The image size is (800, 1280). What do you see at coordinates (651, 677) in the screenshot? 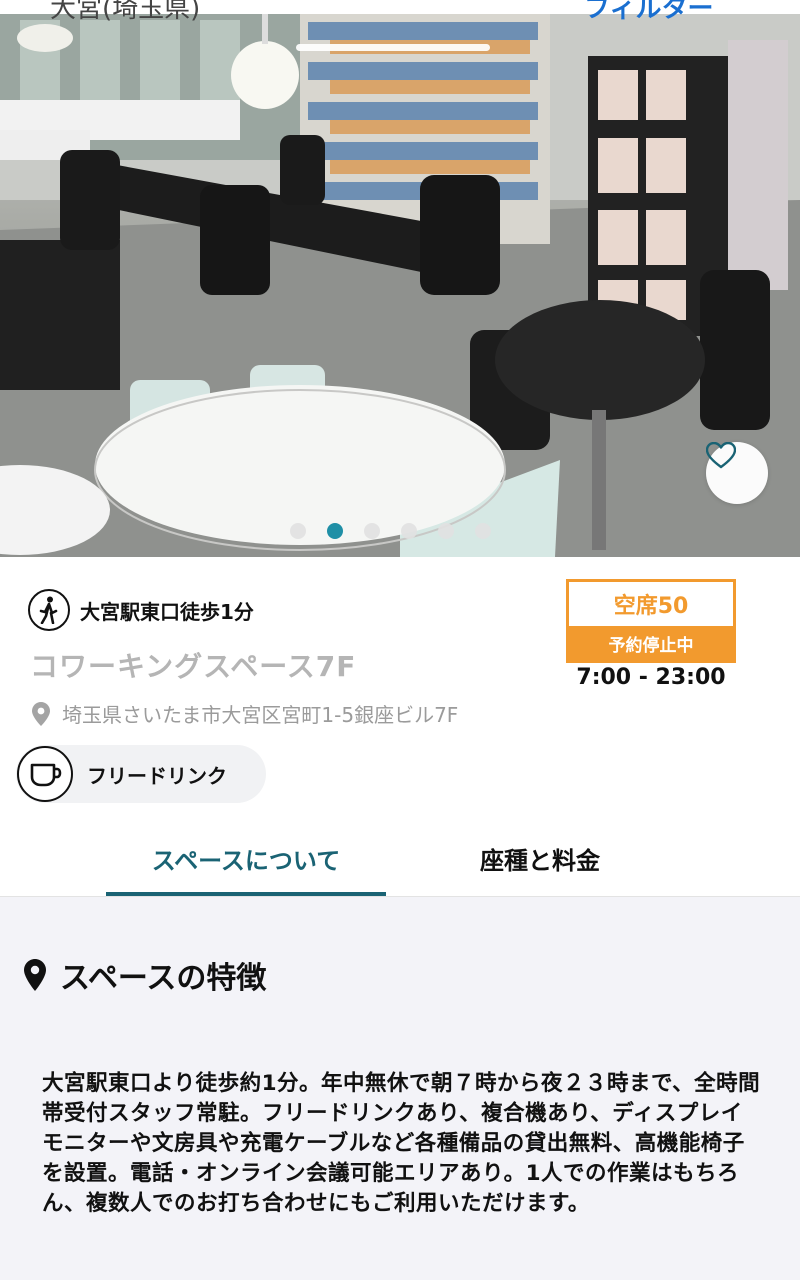
I see `opening-hours: 7:00 - 23:00` at bounding box center [651, 677].